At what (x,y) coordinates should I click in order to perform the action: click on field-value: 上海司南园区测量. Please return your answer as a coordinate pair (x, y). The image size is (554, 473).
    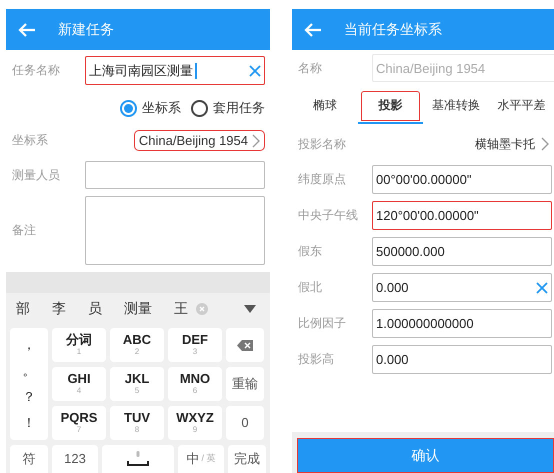
    Looking at the image, I should click on (141, 71).